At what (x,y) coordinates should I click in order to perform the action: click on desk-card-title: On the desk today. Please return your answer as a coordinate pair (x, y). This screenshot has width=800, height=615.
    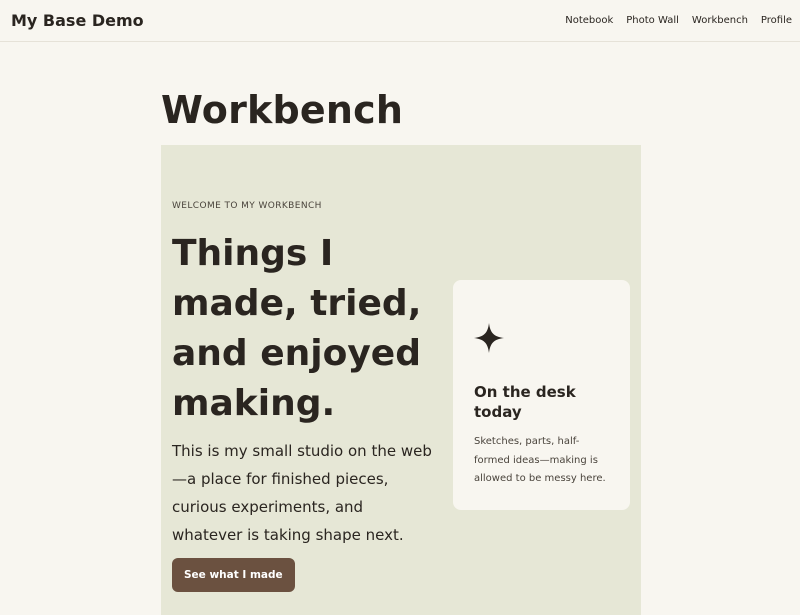
    Looking at the image, I should click on (525, 402).